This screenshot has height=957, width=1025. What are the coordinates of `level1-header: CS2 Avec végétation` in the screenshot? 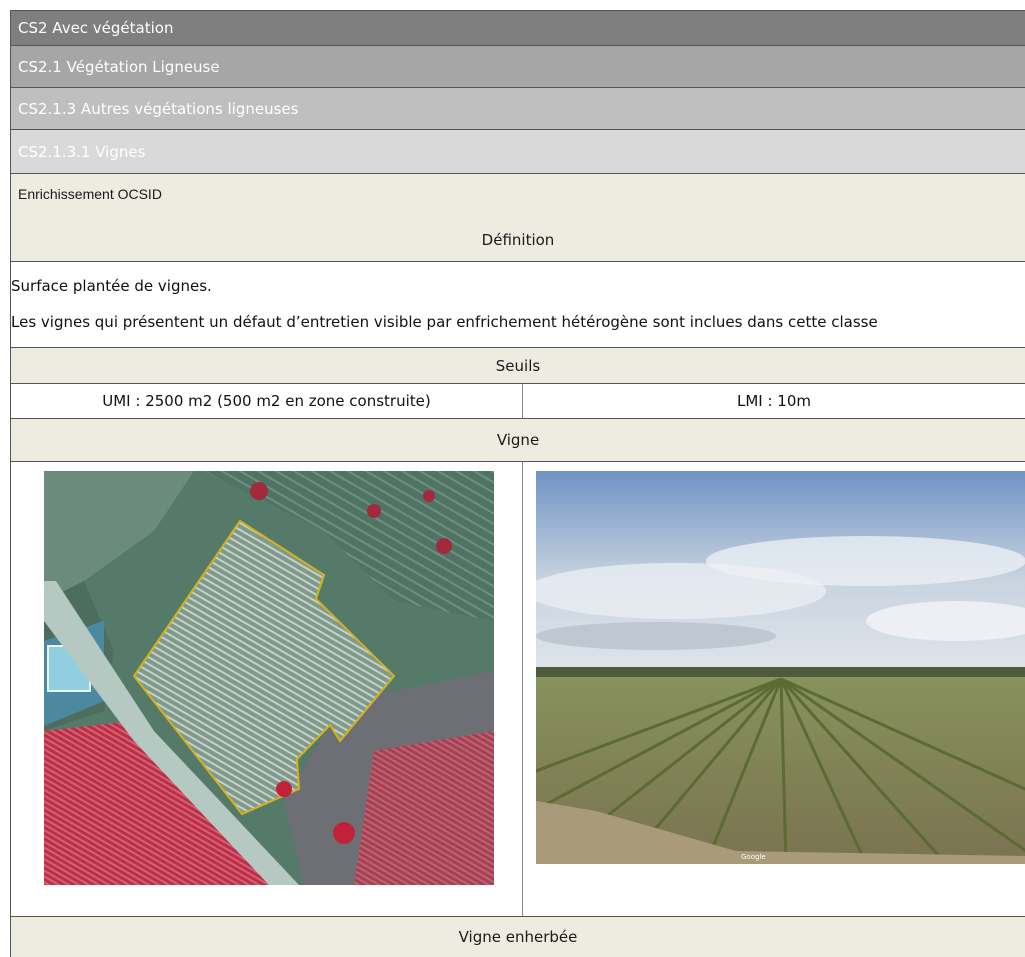 It's located at (517, 28).